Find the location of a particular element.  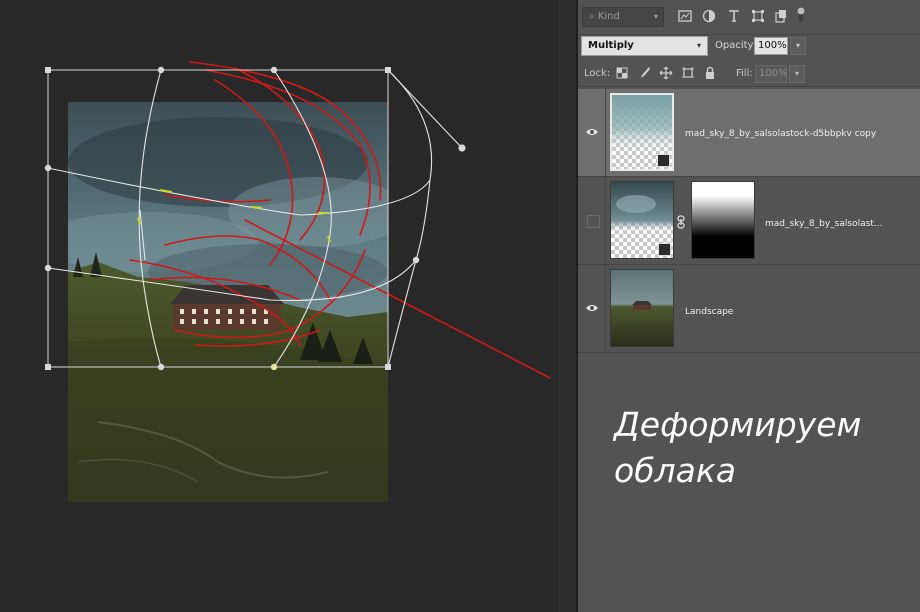

blend-mode-value: Multiply is located at coordinates (611, 45).